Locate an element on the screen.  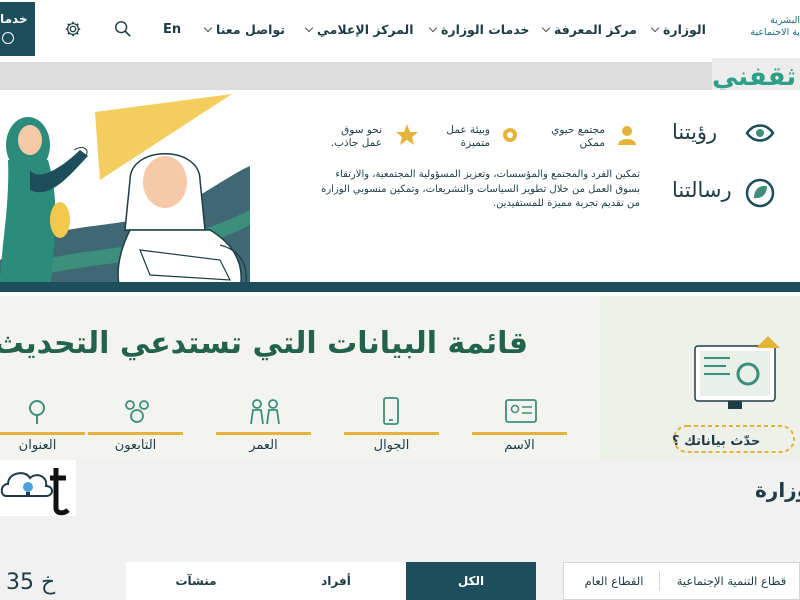
nav-knowledge-center: مركز المعرفة is located at coordinates (589, 29).